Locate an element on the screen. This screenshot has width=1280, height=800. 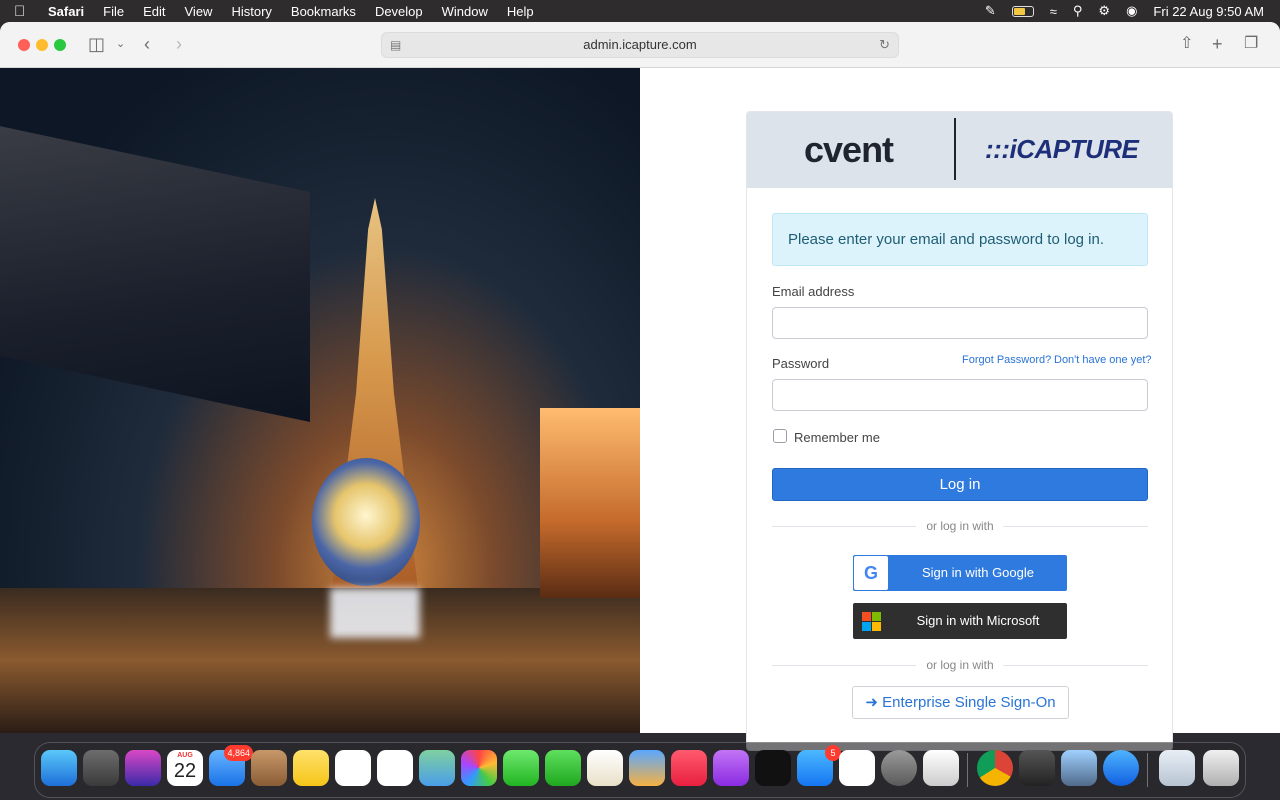
browser-toolbar: ◫ ⌄ ‹ › ▤ admin.icapture.com ↻ ⇧ + ❐ is located at coordinates (640, 45).